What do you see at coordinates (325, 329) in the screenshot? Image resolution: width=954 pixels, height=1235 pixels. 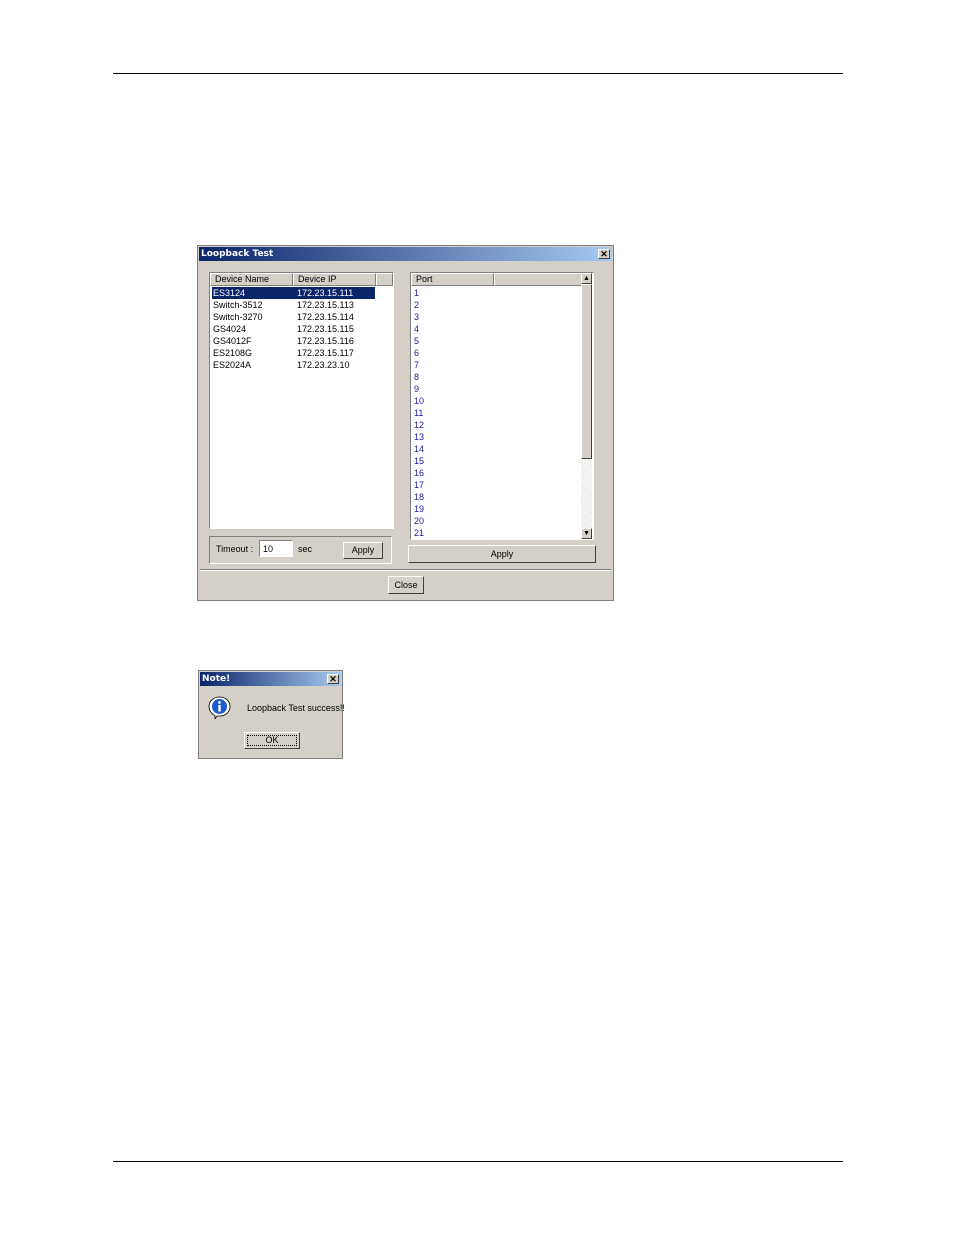 I see `device-ip-cell: 172.23.15.115` at bounding box center [325, 329].